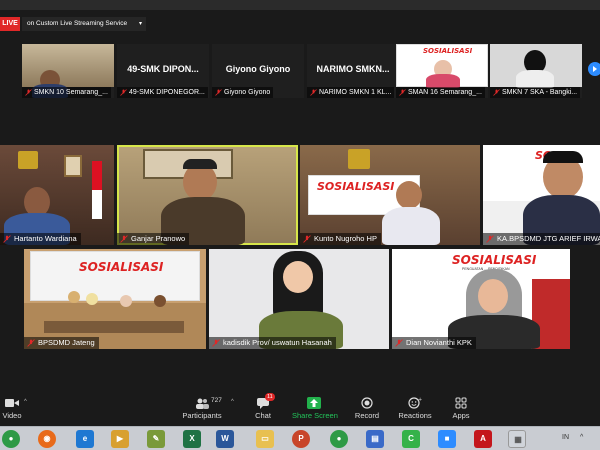 Image resolution: width=600 pixels, height=450 pixels. I want to click on record-label: Record, so click(367, 415).